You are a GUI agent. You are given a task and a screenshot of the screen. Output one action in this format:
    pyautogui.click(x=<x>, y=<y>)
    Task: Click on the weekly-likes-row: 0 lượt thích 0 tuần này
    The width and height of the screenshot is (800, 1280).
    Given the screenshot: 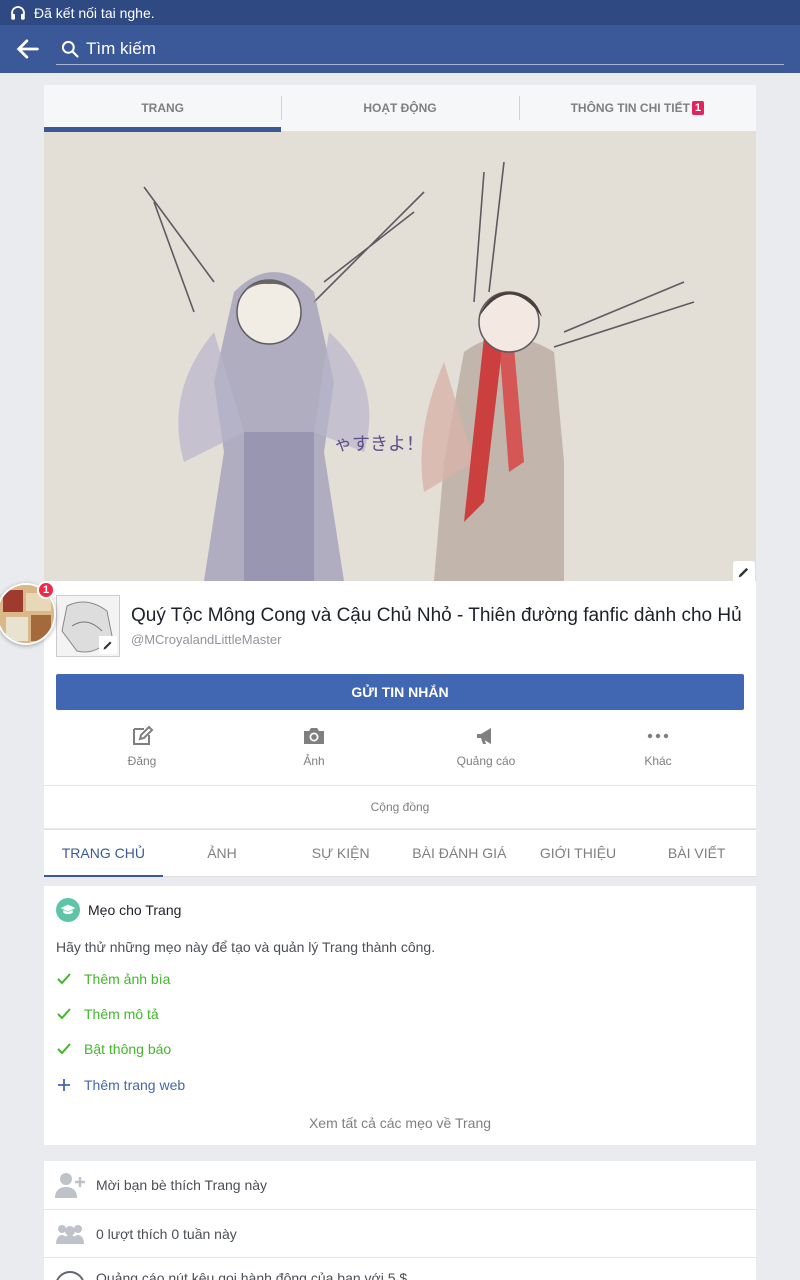 What is the action you would take?
    pyautogui.click(x=400, y=1233)
    